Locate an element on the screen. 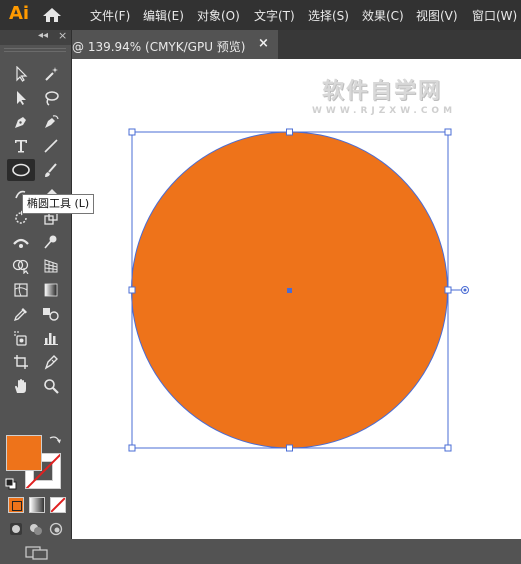 The image size is (521, 564). menu-object: 对象(O) is located at coordinates (218, 15).